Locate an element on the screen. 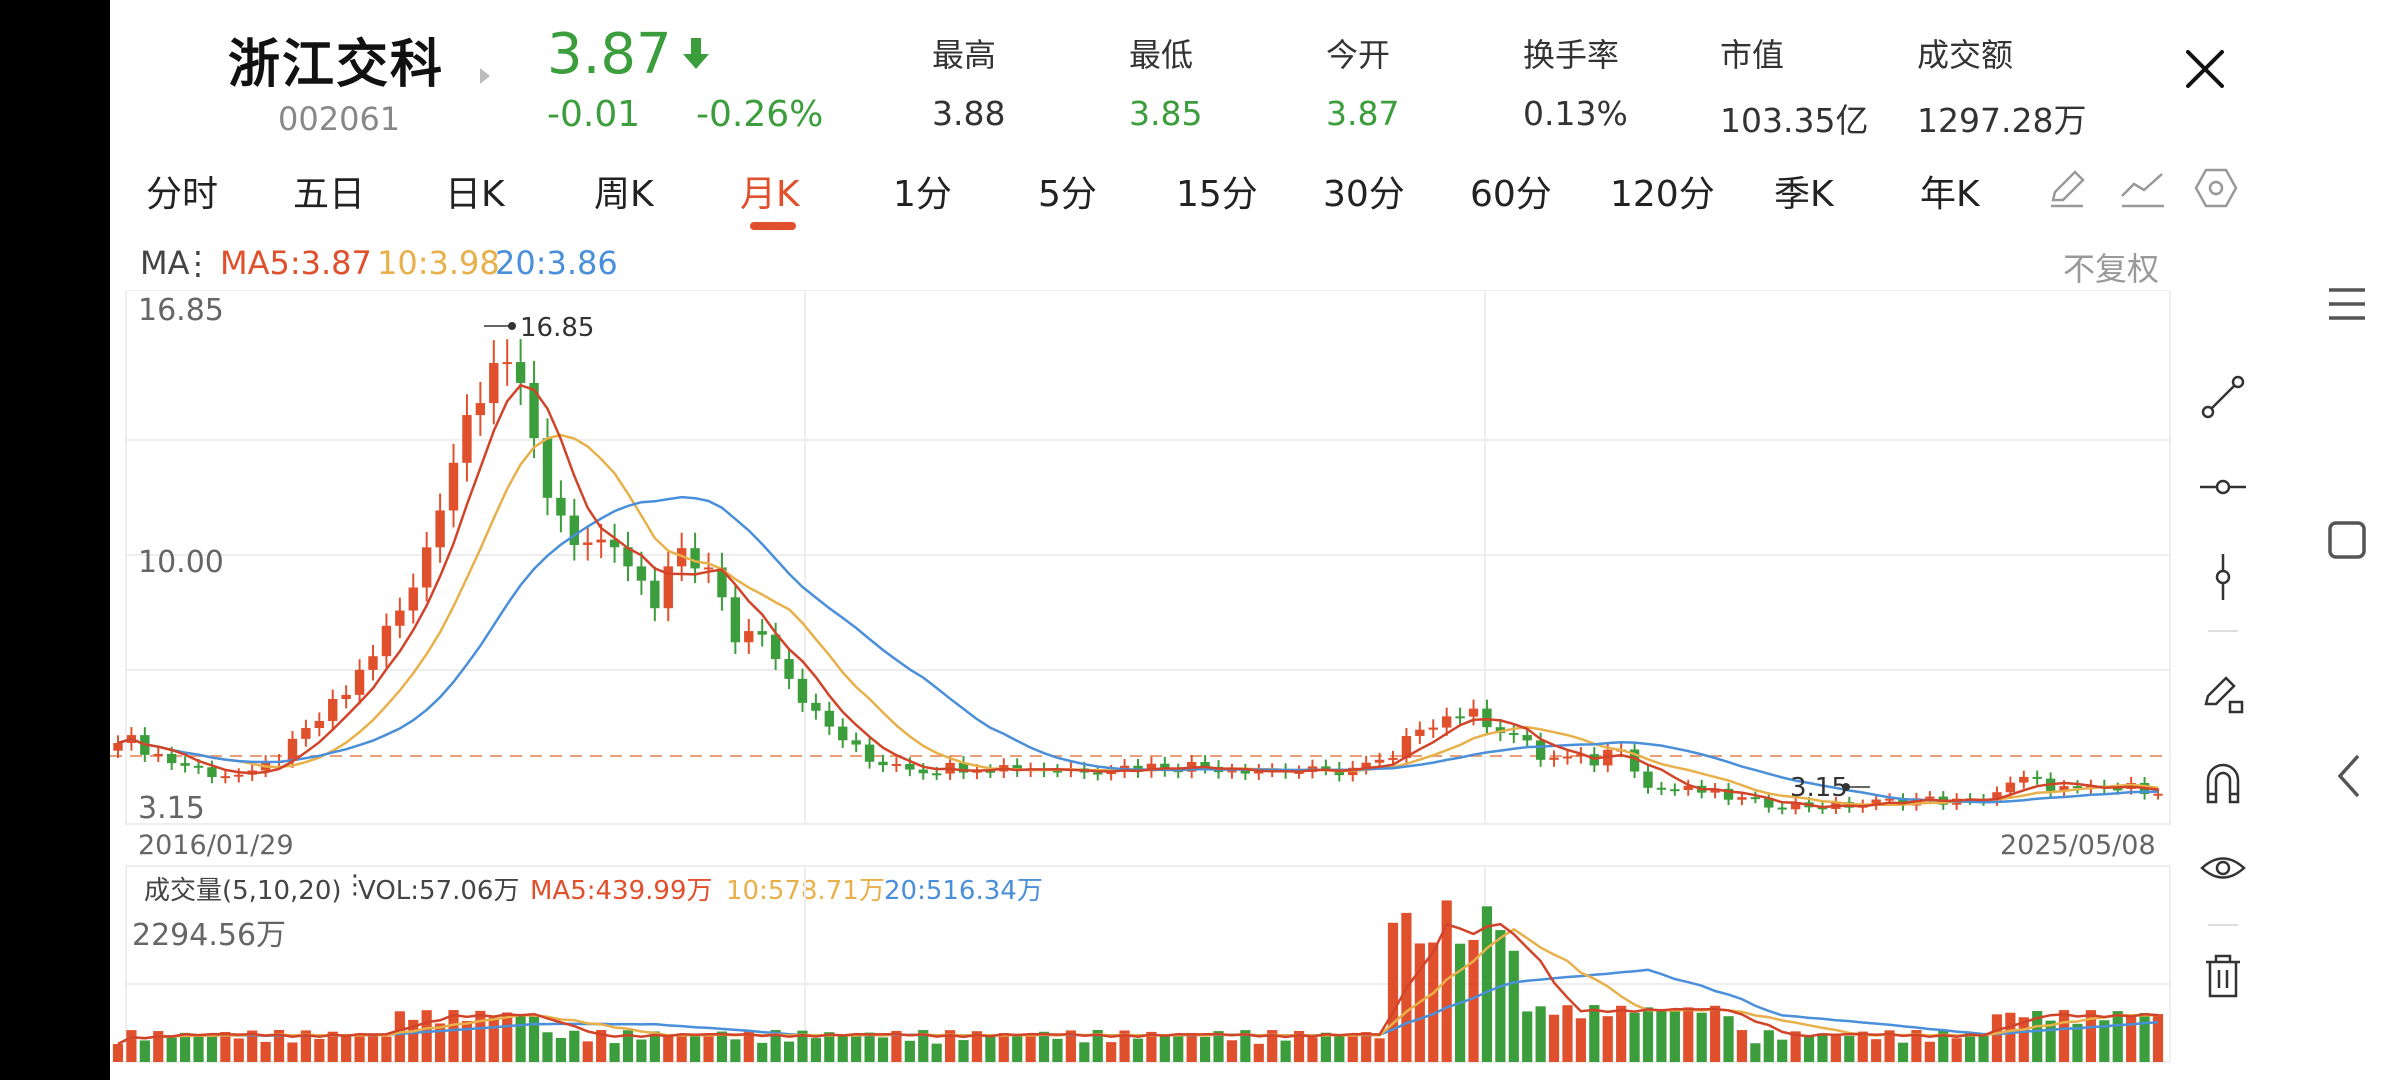 This screenshot has height=1080, width=2400. trash-icon is located at coordinates (2223, 975).